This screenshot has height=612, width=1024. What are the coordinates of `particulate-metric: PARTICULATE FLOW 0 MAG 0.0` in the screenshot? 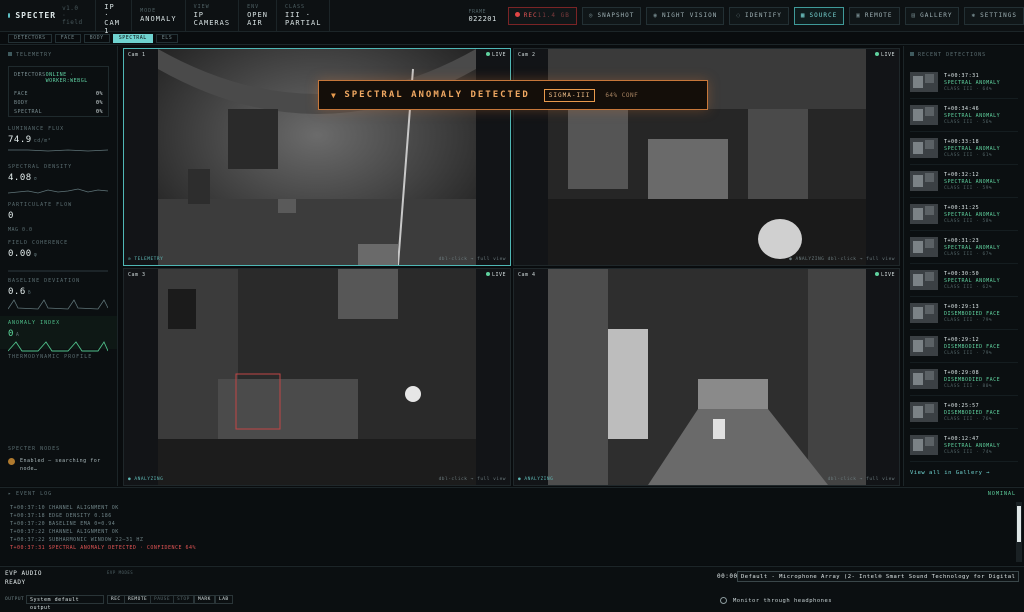 It's located at (40, 217).